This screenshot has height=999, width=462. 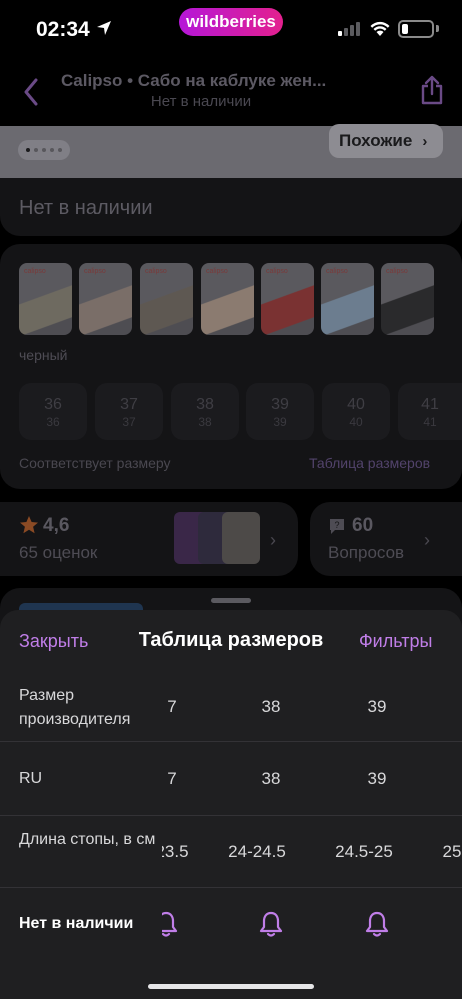 I want to click on filters-button: Фильтры, so click(x=395, y=641).